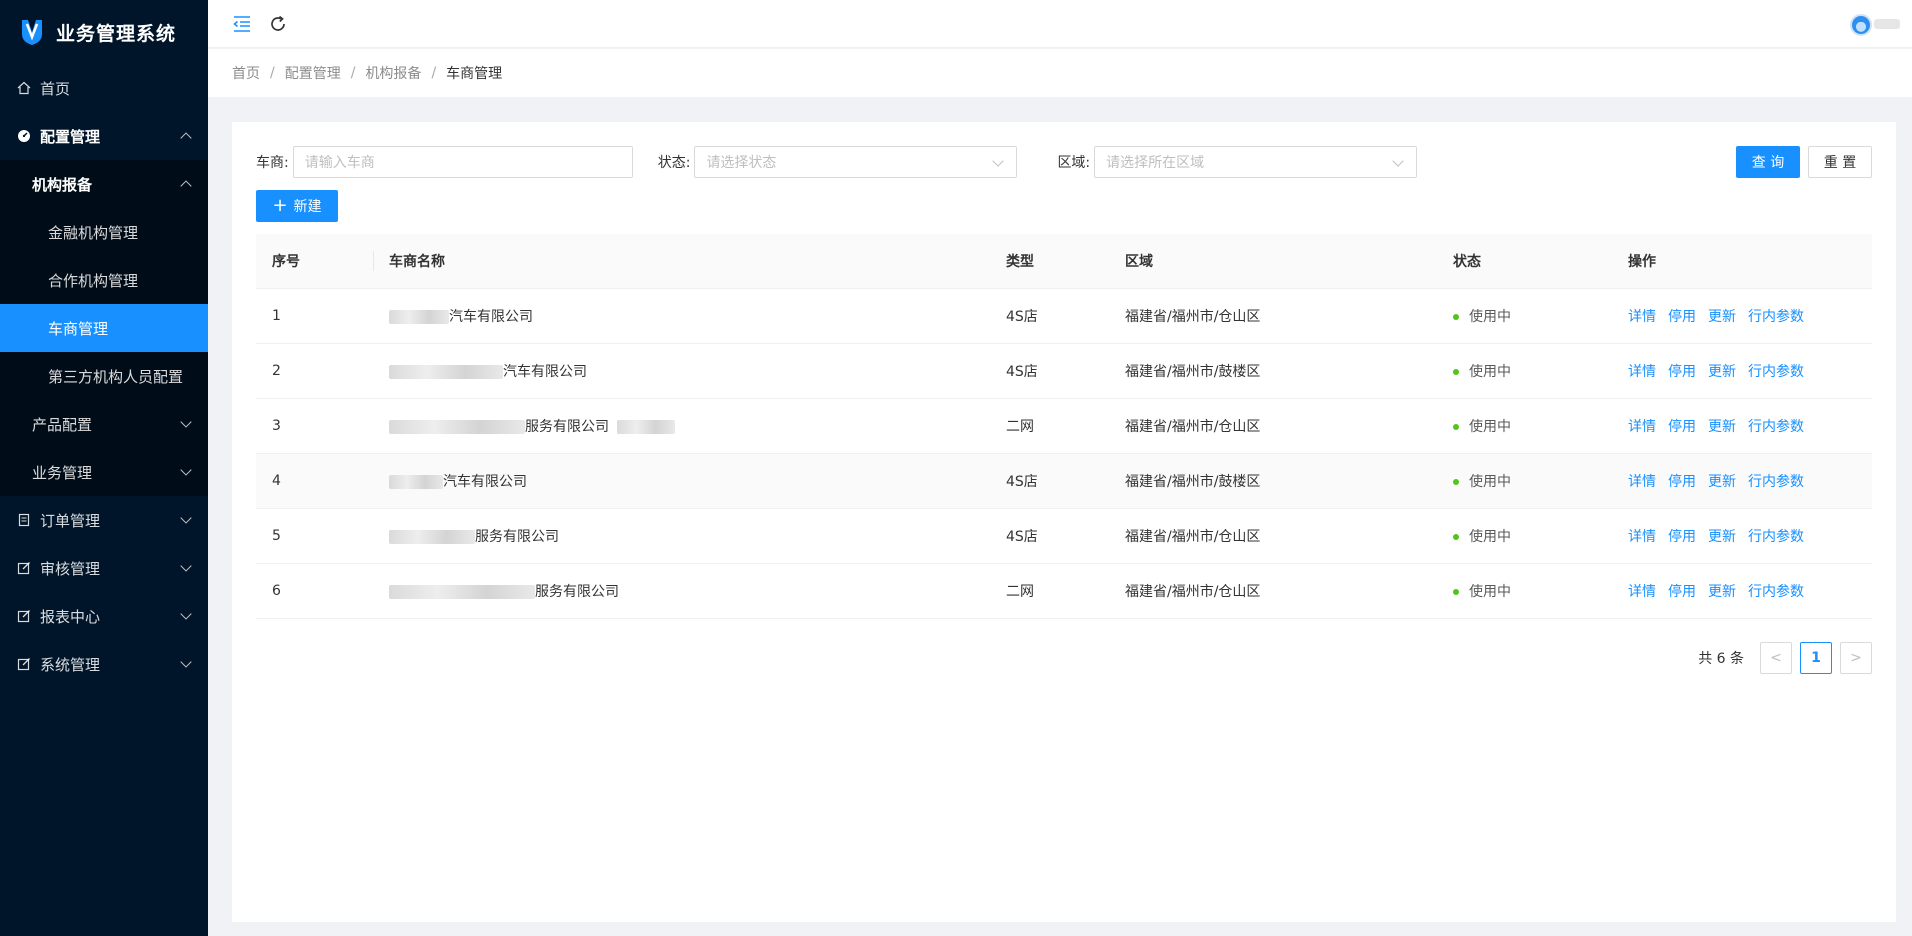 The width and height of the screenshot is (1912, 936). I want to click on status-label: 状态:, so click(674, 163).